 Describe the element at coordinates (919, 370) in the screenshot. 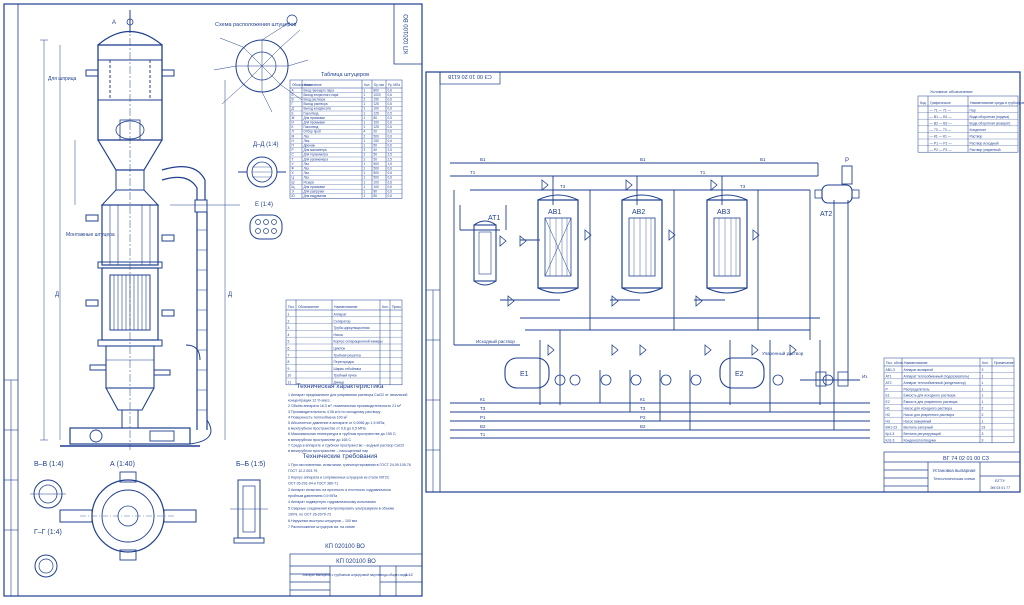

I see `equipment-table-row-cell: Аппарат выпарной` at that location.